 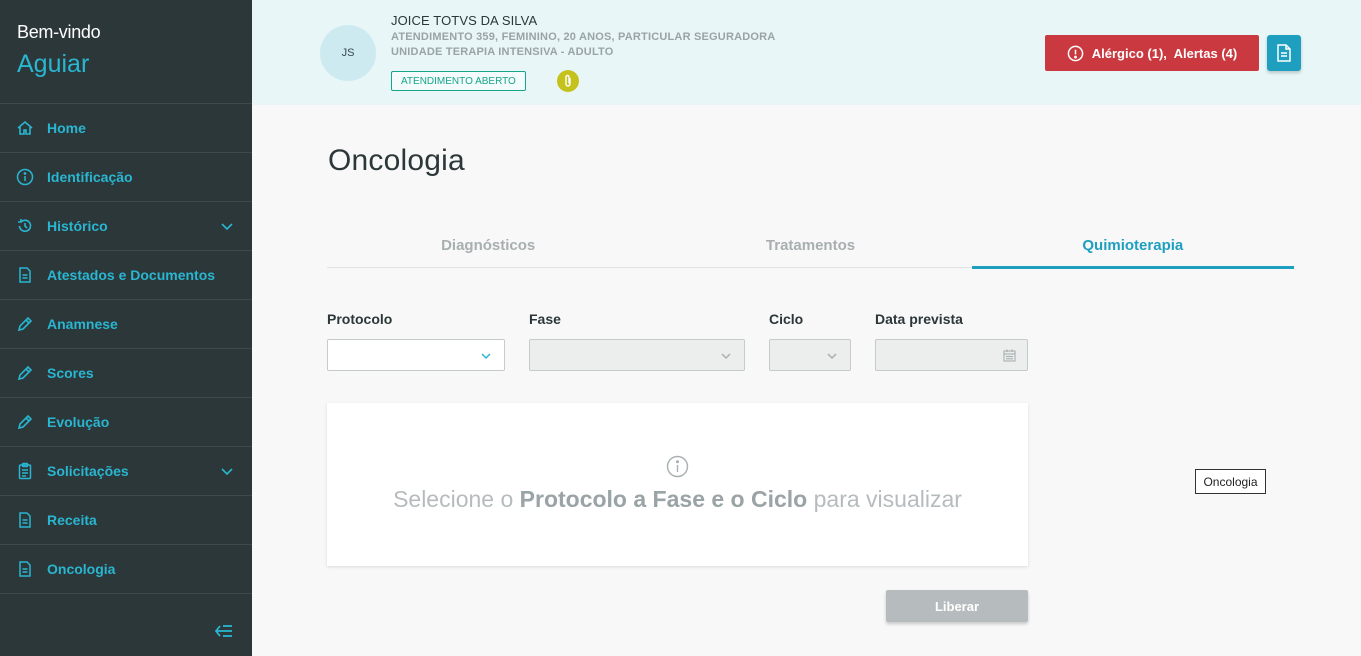 What do you see at coordinates (25, 471) in the screenshot?
I see `clipboard-icon` at bounding box center [25, 471].